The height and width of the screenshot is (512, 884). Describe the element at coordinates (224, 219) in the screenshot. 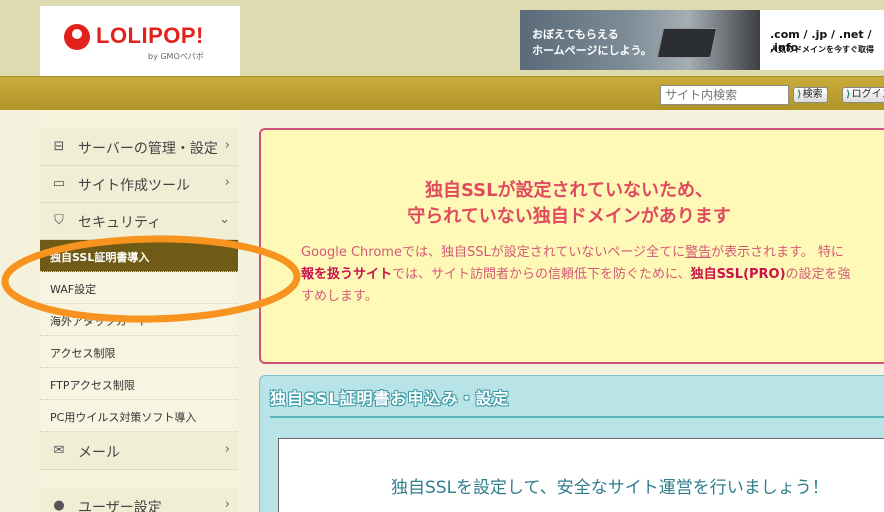

I see `chevron-down-icon: ⌄` at that location.